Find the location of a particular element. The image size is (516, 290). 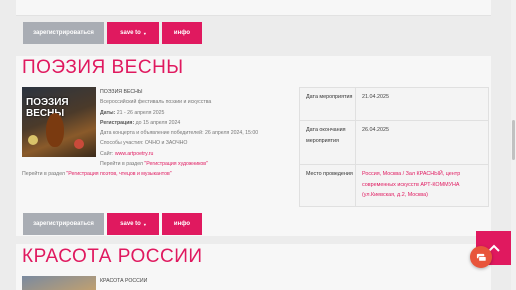

event-poster is located at coordinates (59, 283).